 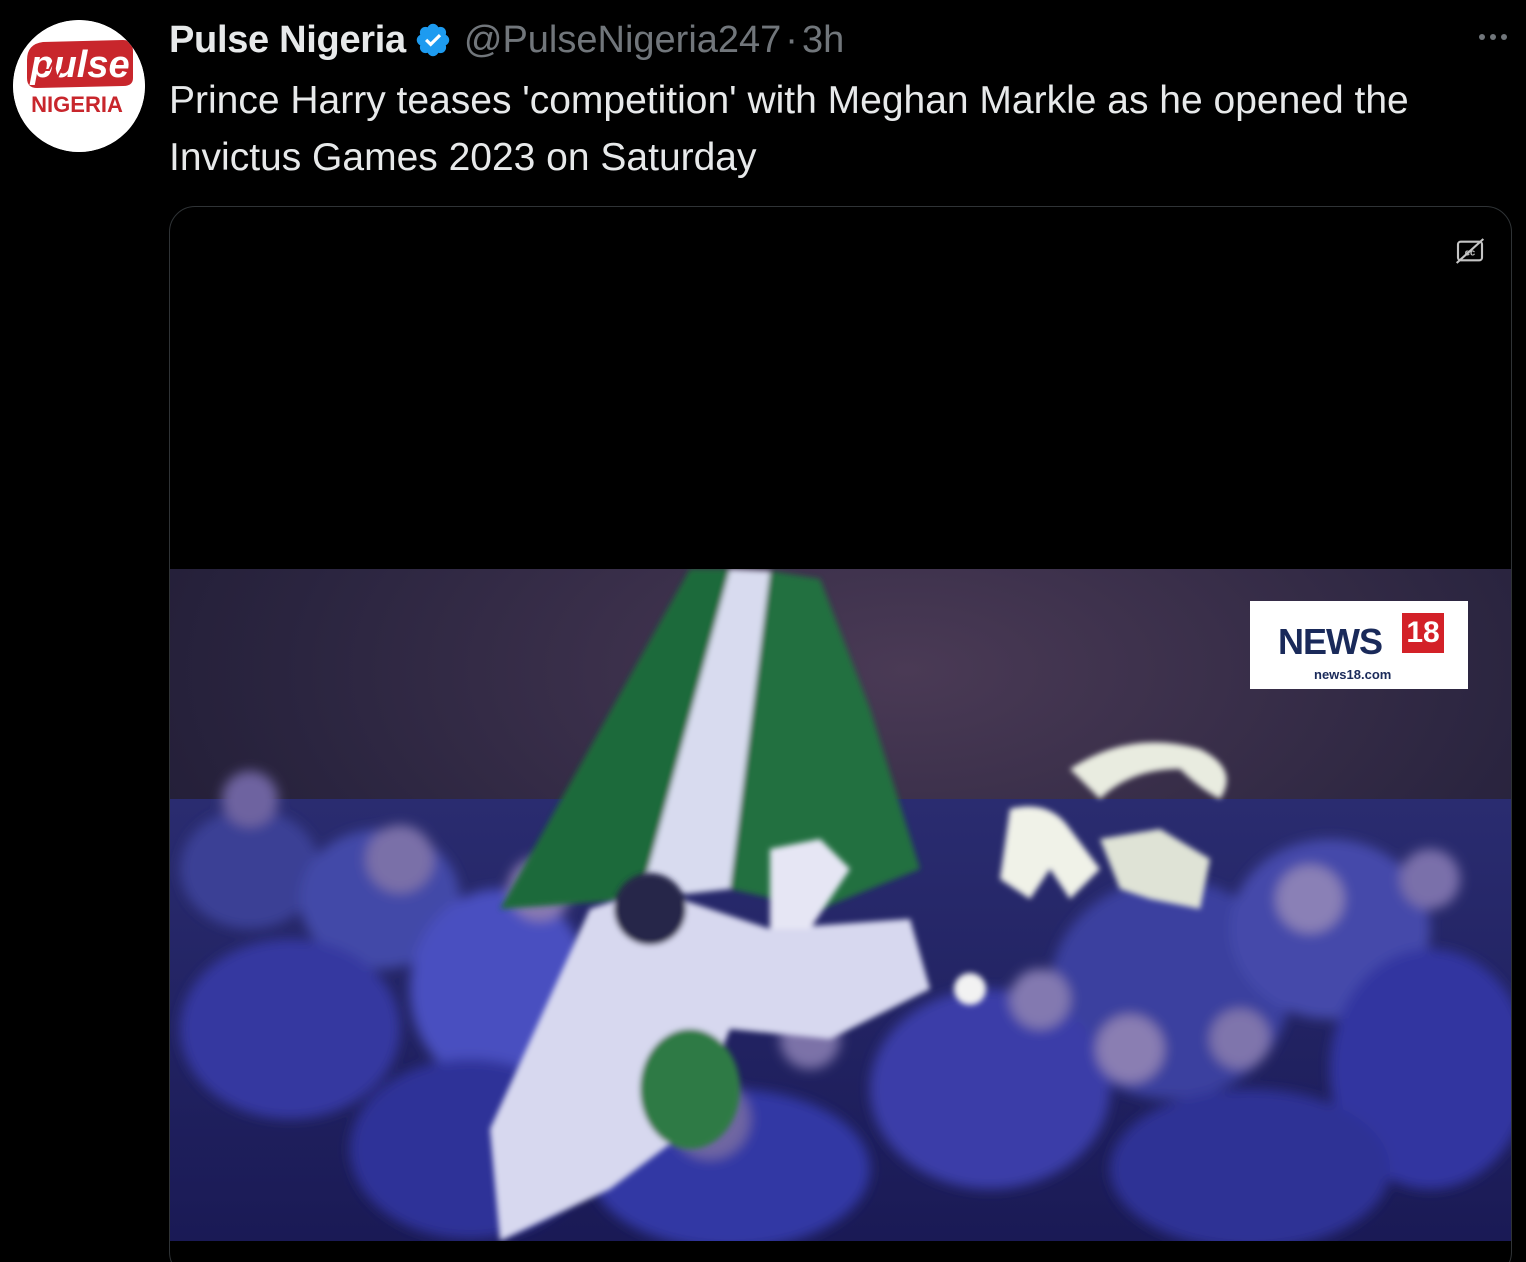 I want to click on badge-number: 18, so click(x=1423, y=633).